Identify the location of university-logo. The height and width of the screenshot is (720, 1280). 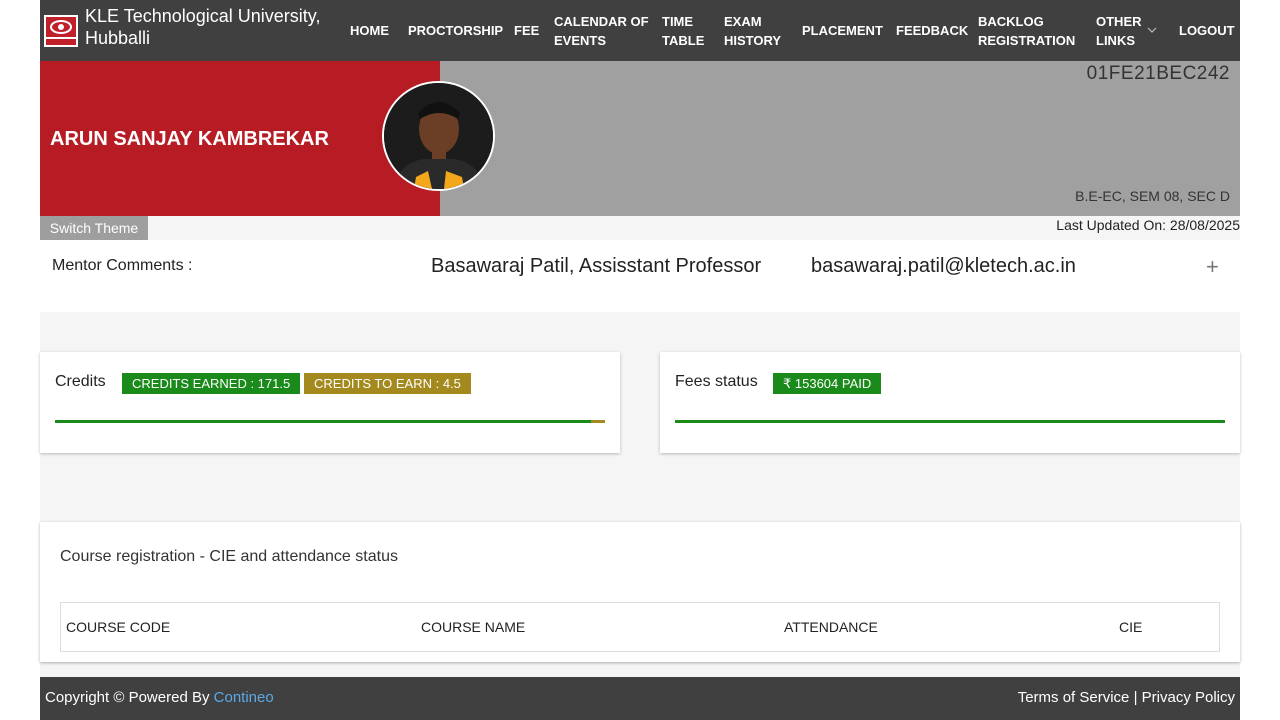
(61, 31).